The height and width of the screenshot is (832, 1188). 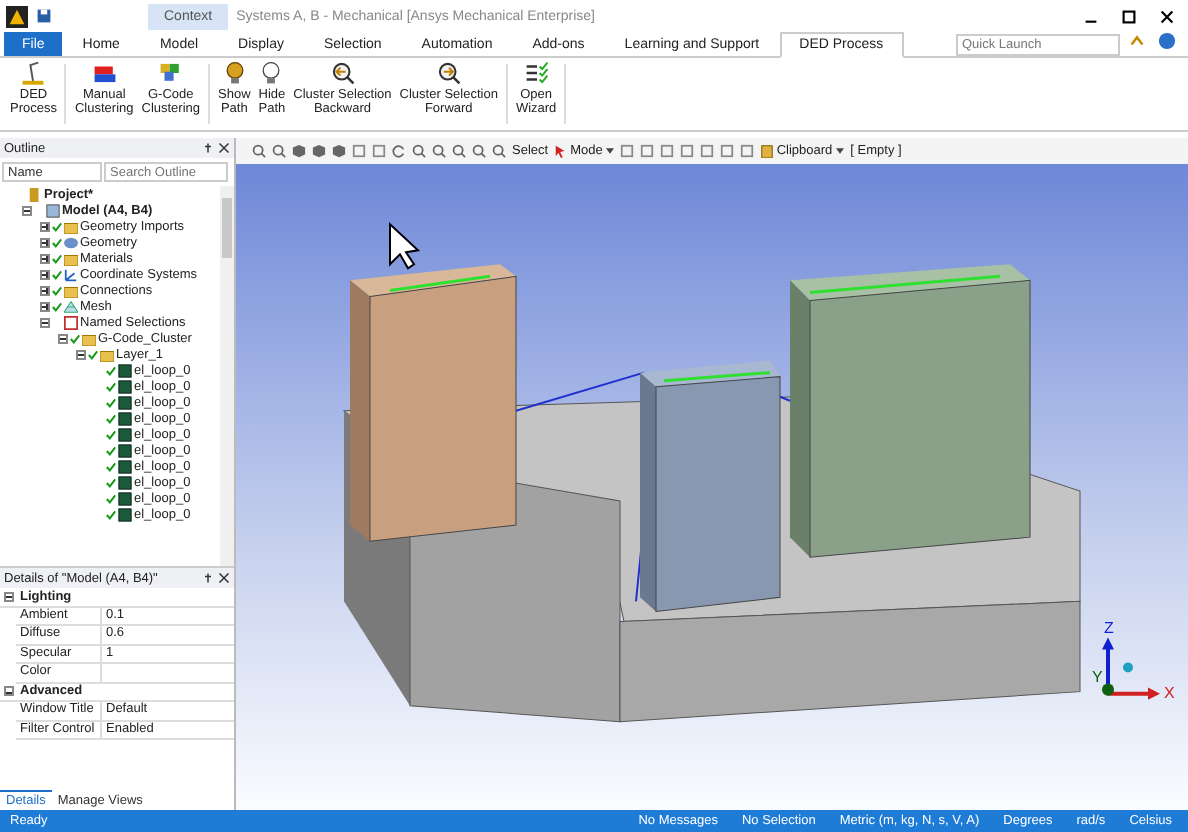 I want to click on caret-up-icon, so click(x=1137, y=41).